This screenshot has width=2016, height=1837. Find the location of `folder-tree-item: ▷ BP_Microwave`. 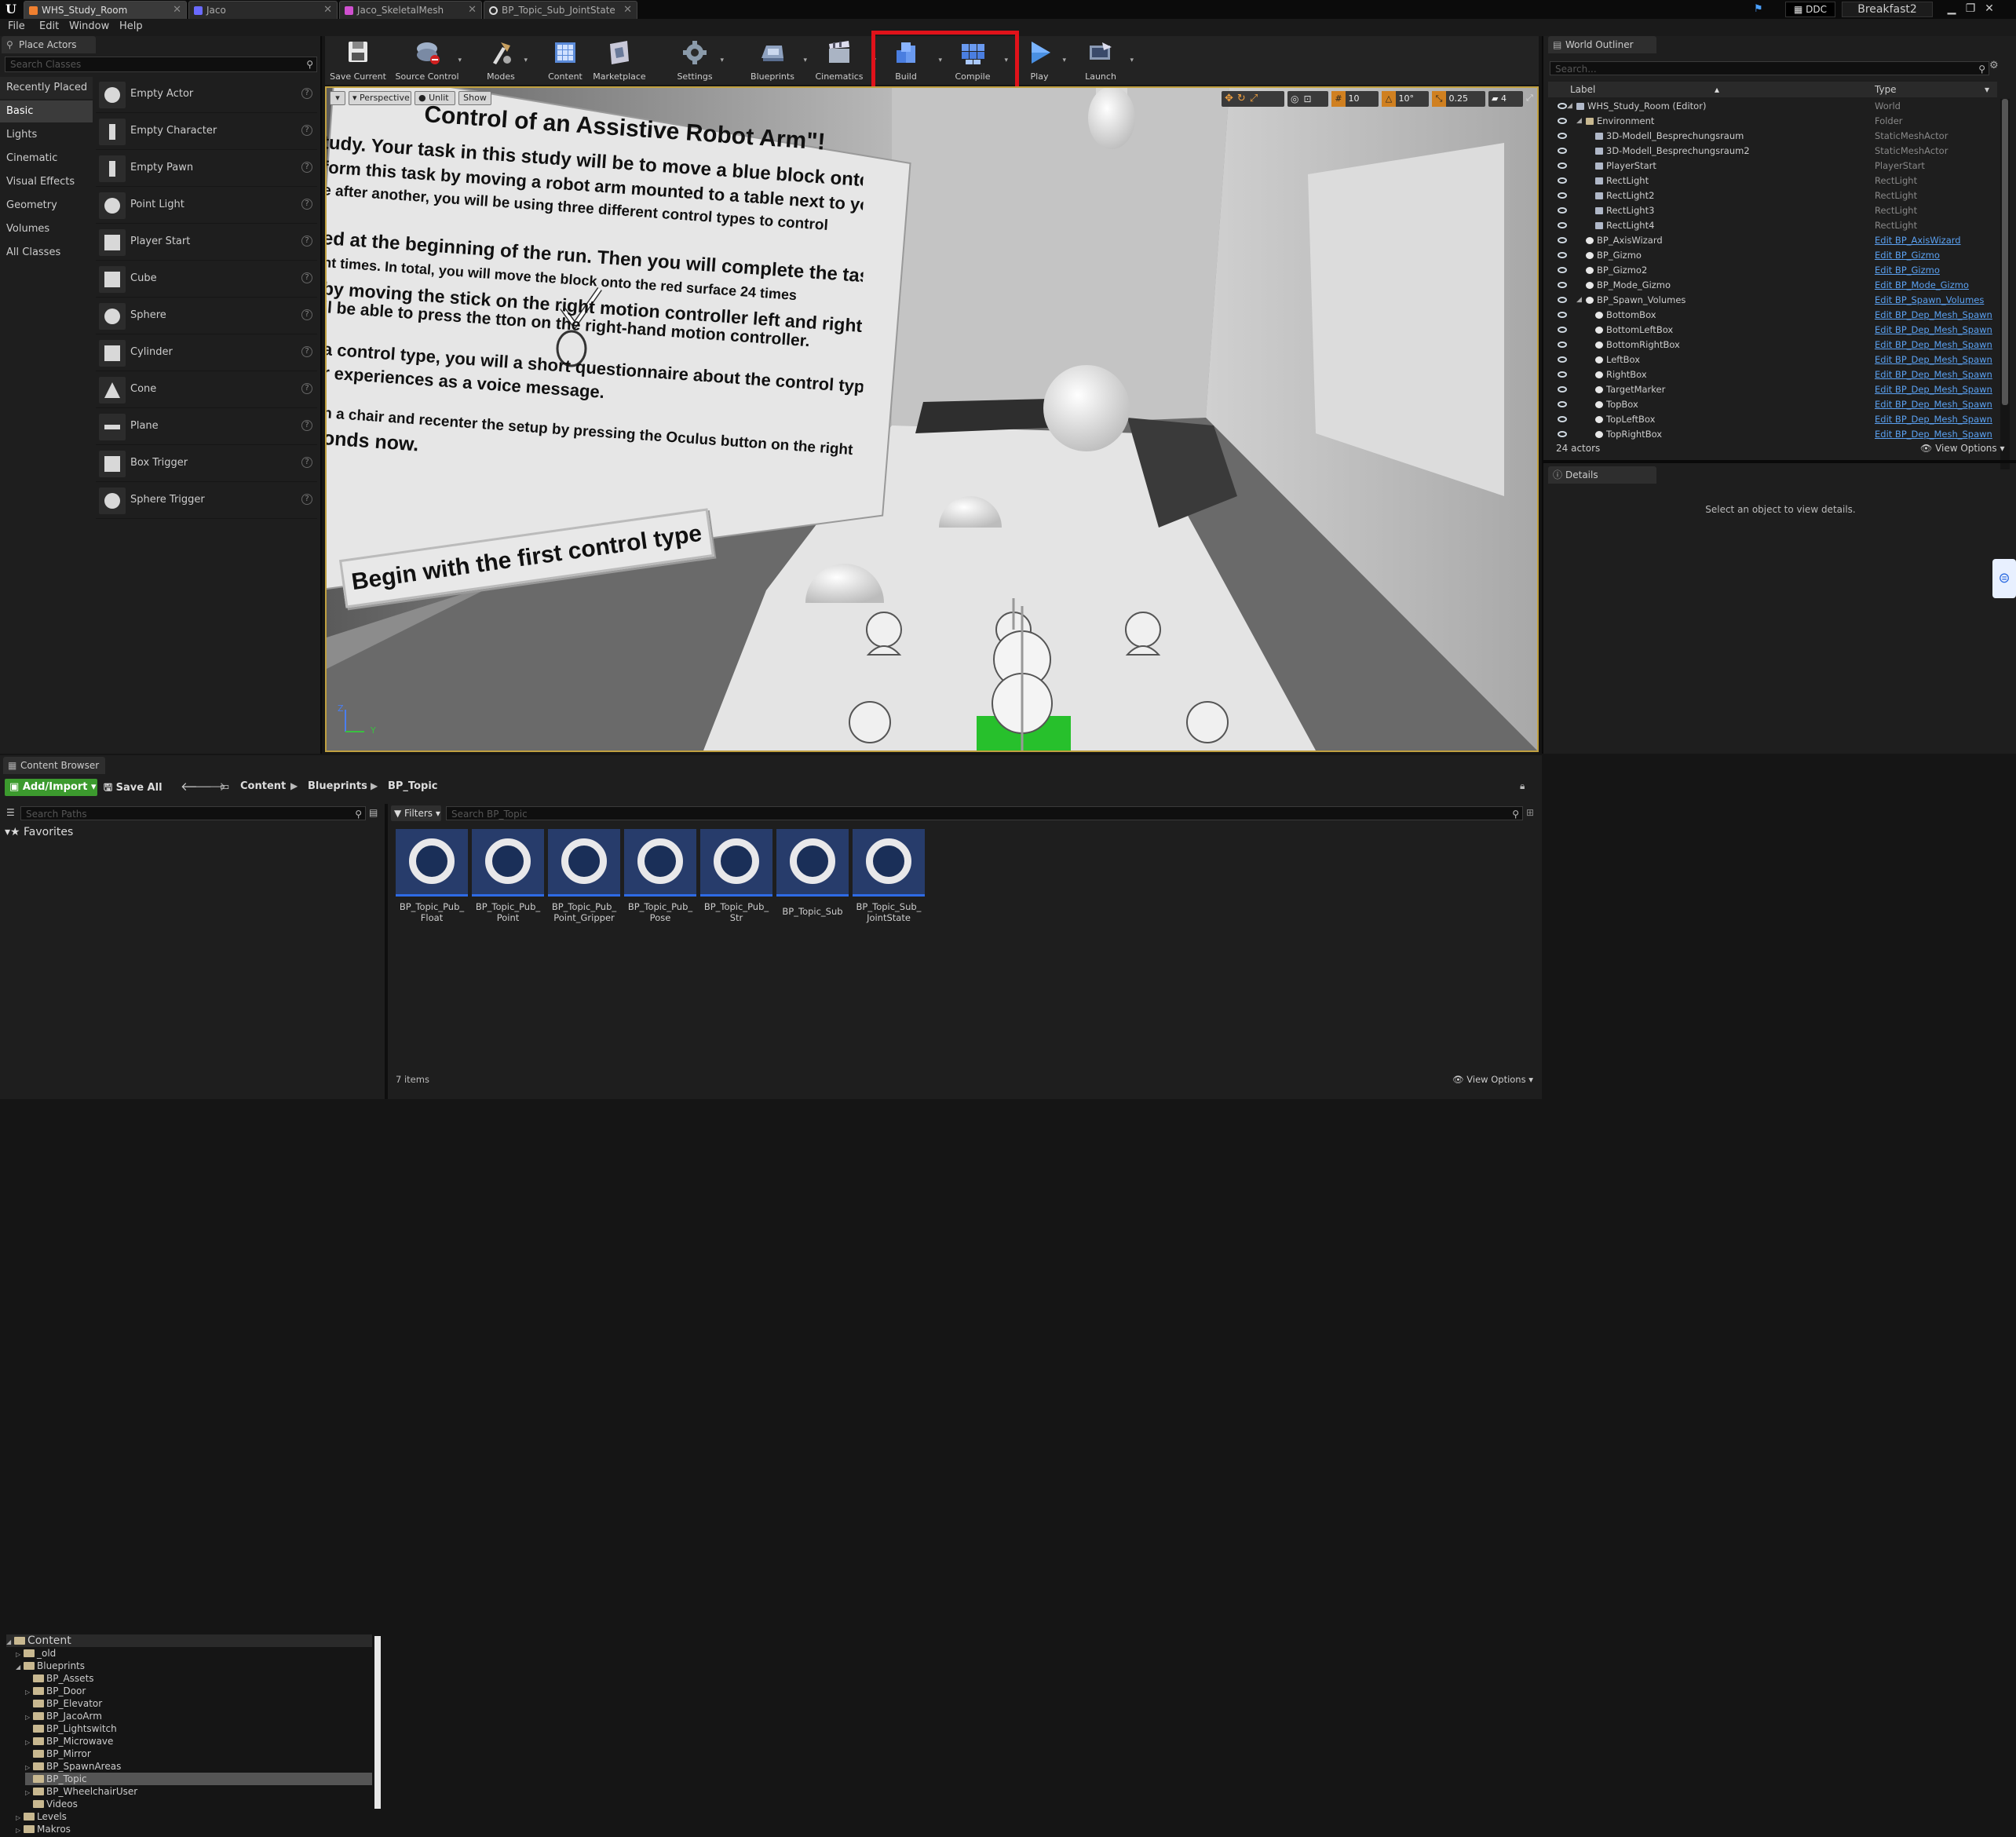

folder-tree-item: ▷ BP_Microwave is located at coordinates (198, 1741).